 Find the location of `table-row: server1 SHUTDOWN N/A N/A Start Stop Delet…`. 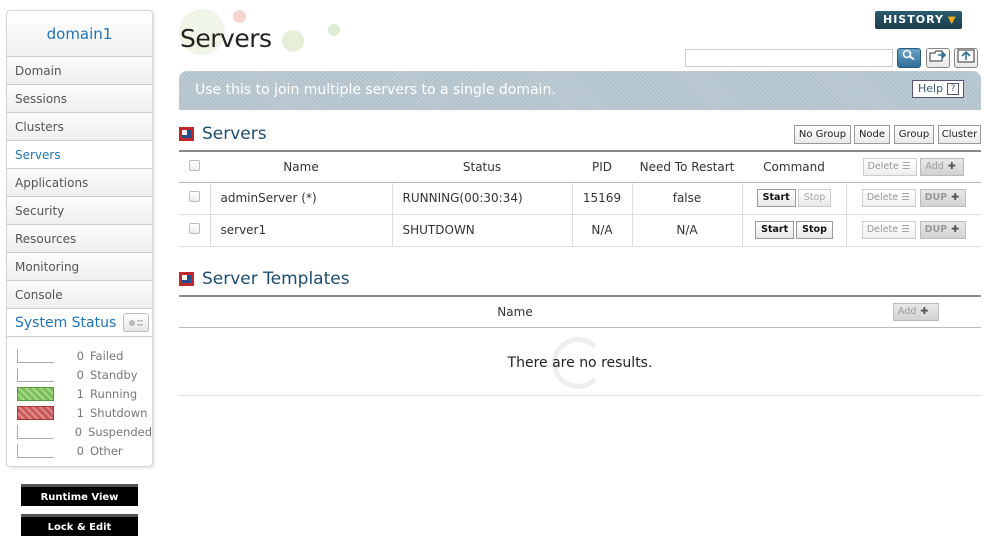

table-row: server1 SHUTDOWN N/A N/A Start Stop Delet… is located at coordinates (580, 230).